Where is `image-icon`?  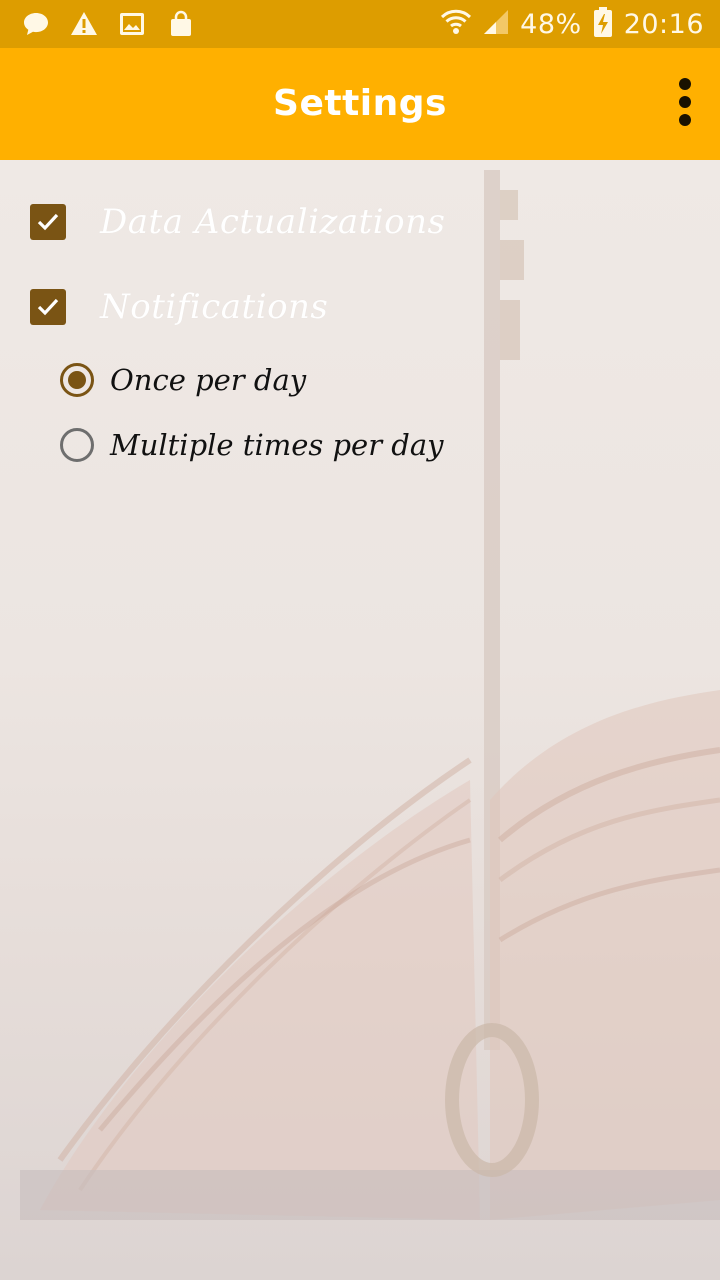 image-icon is located at coordinates (132, 26).